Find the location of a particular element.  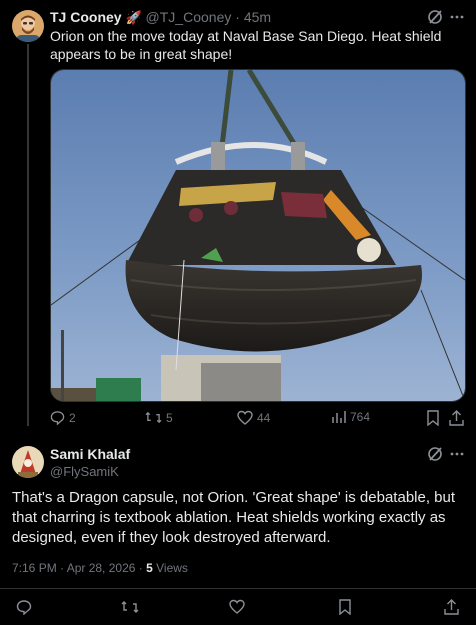

reply-button: 2 is located at coordinates (63, 417).